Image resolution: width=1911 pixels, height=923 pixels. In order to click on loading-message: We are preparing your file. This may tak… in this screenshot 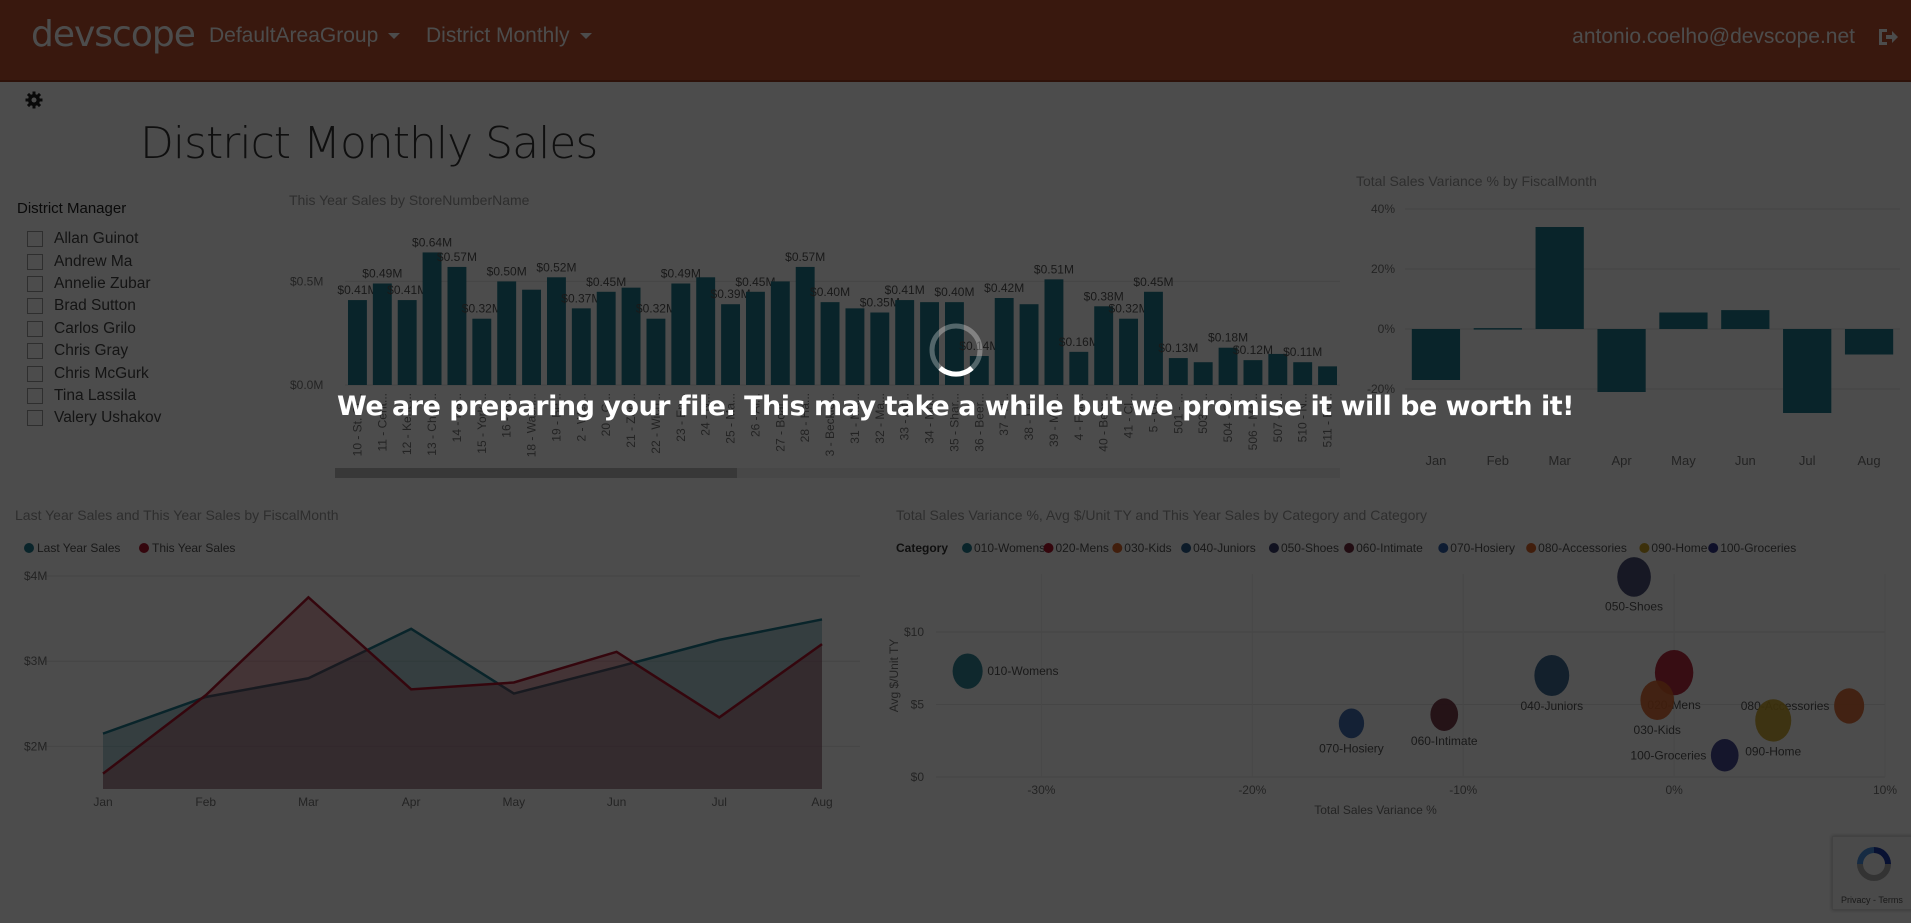, I will do `click(955, 406)`.